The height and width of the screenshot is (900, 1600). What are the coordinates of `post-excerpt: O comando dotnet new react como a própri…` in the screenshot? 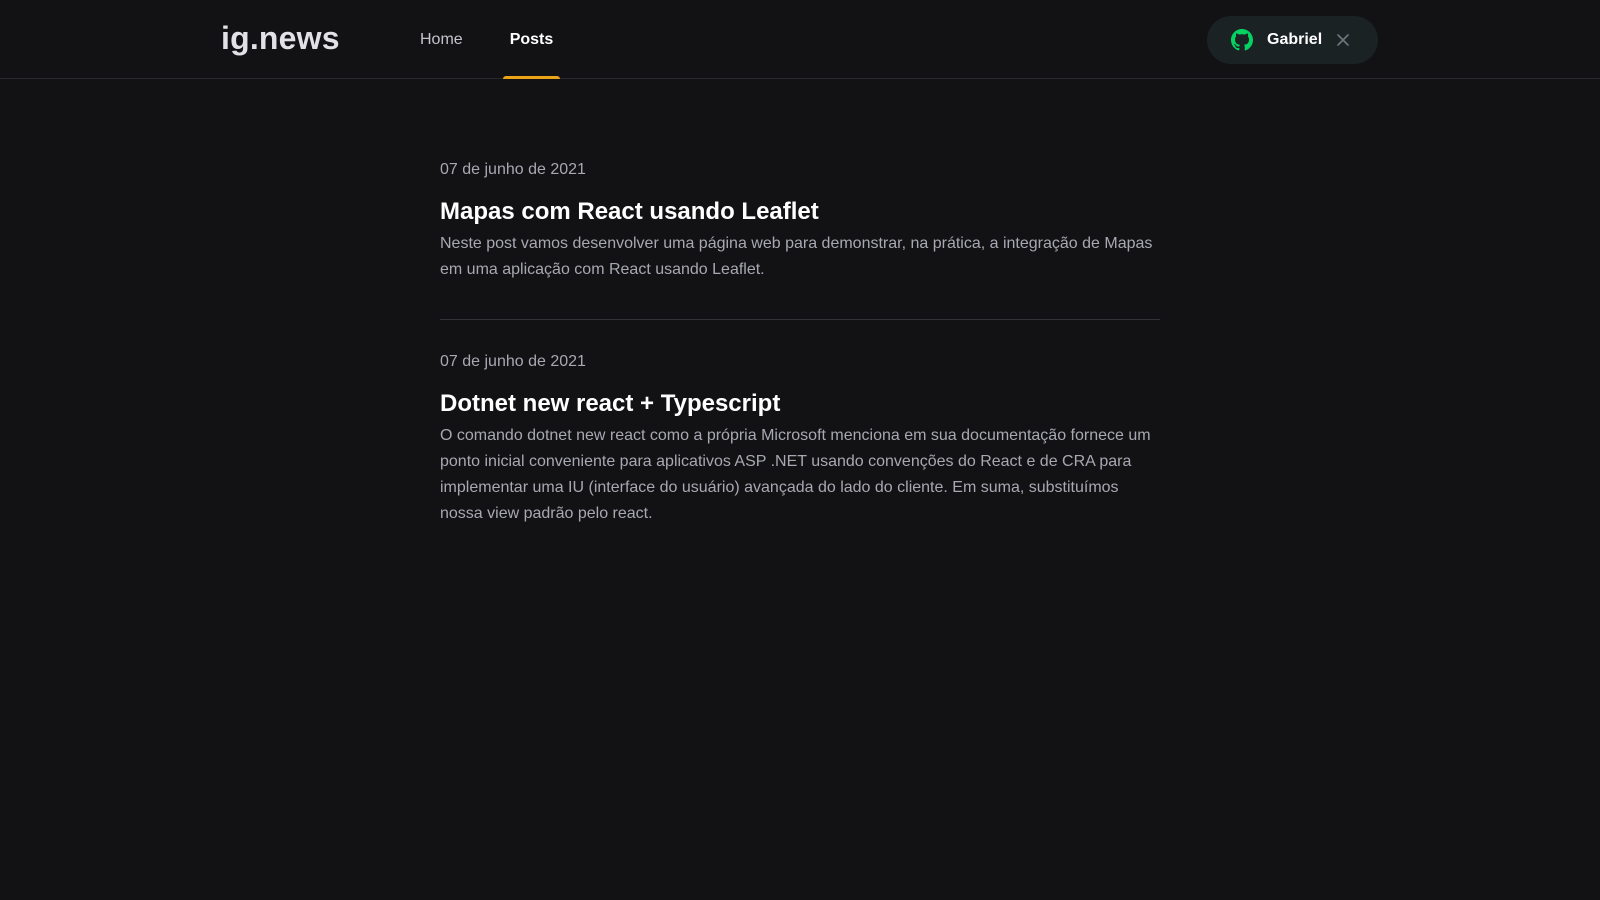 It's located at (795, 474).